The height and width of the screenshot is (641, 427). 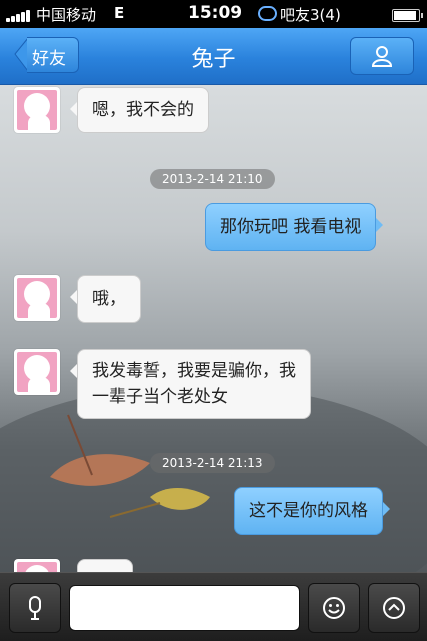 I want to click on message-text-line: 一辈子当个老处女, so click(x=160, y=397).